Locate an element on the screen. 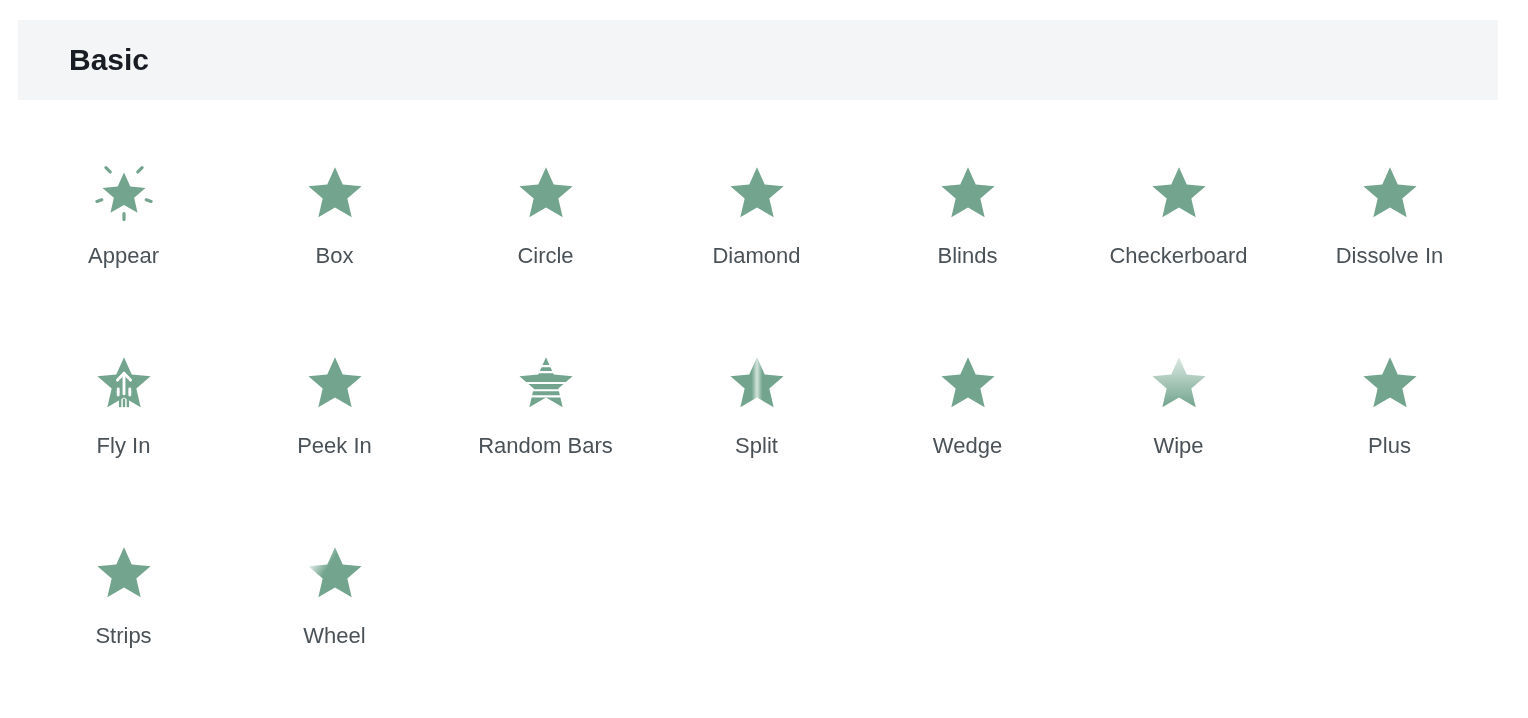 The height and width of the screenshot is (718, 1528). effect-button: Wipe is located at coordinates (1178, 407).